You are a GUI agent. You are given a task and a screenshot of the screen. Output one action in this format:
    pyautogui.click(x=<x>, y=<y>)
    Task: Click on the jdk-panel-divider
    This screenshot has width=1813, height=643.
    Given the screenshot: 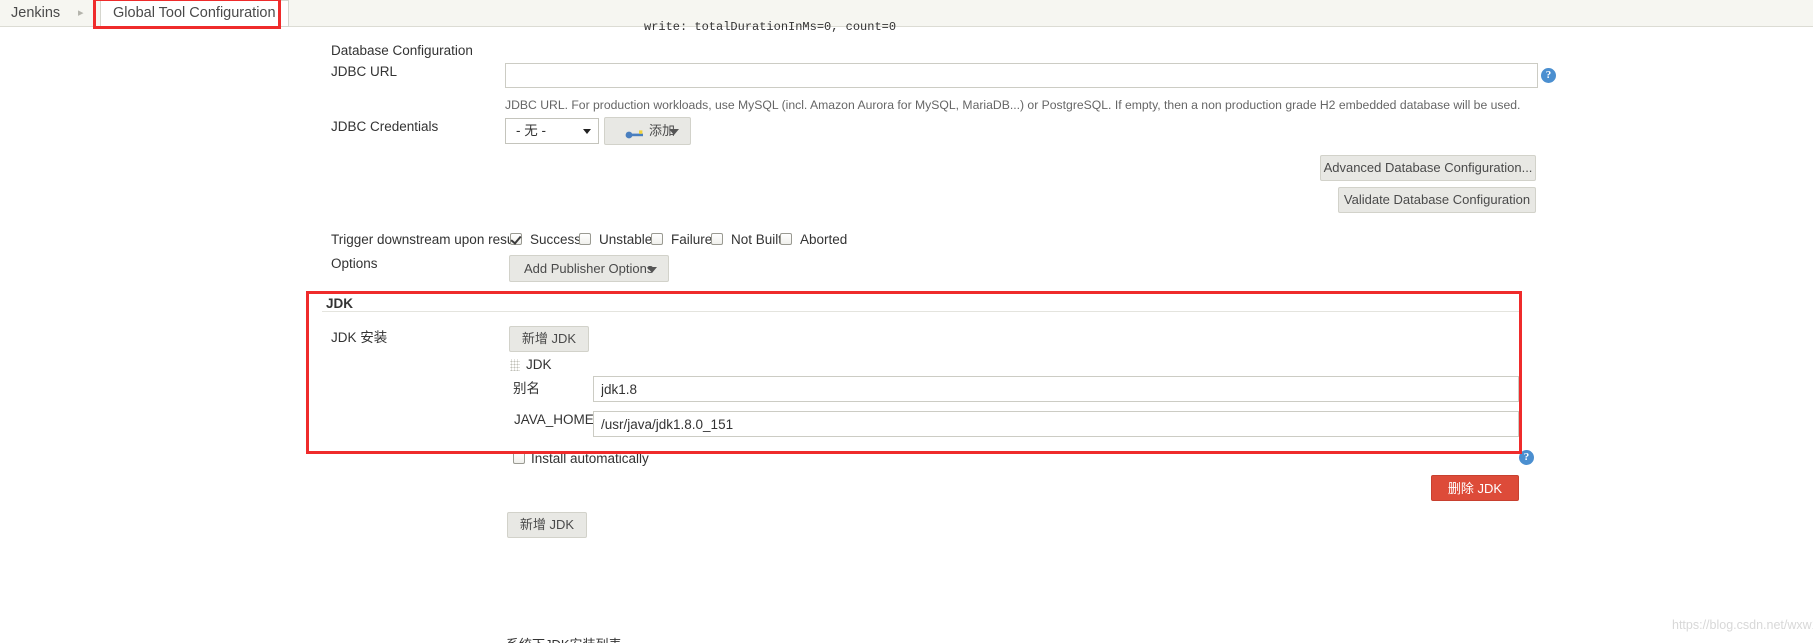 What is the action you would take?
    pyautogui.click(x=922, y=311)
    